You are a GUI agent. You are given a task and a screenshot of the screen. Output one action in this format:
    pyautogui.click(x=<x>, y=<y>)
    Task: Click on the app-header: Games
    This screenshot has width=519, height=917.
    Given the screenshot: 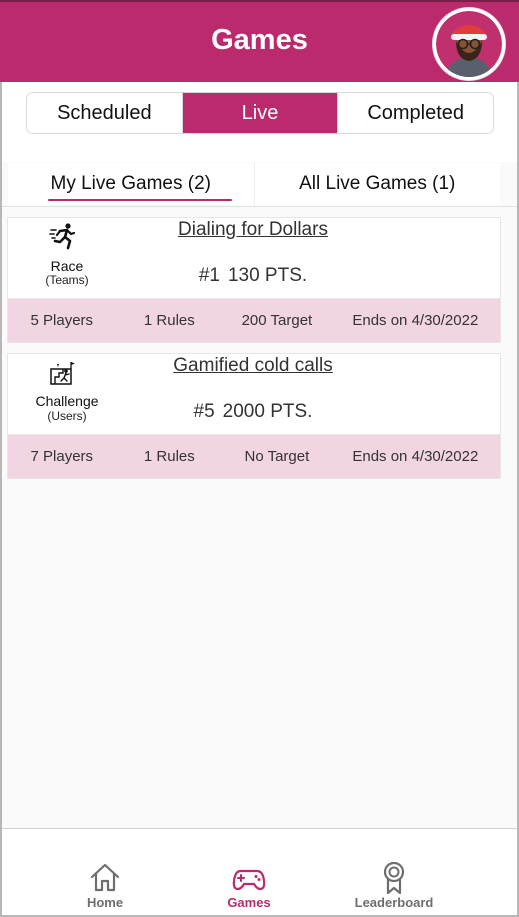 What is the action you would take?
    pyautogui.click(x=259, y=41)
    